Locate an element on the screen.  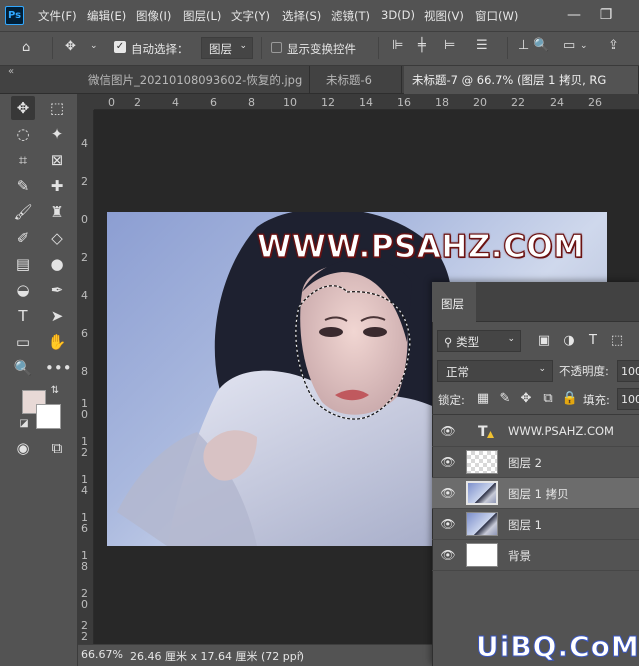
align-right-icon: ⊨ is located at coordinates (449, 45).